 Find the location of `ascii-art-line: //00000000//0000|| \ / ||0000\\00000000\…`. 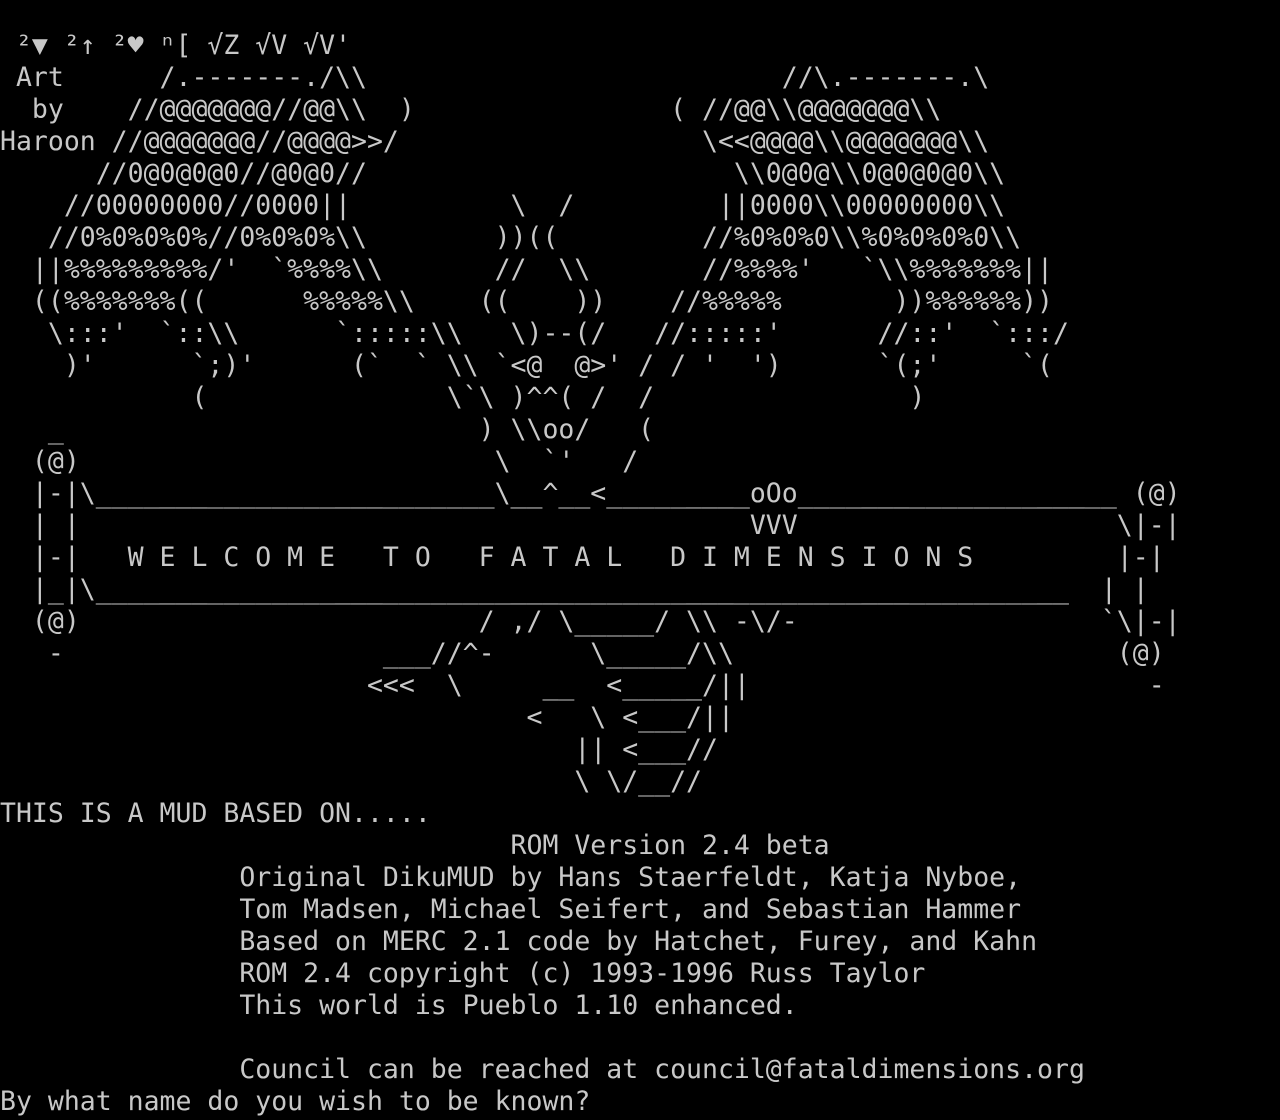

ascii-art-line: //00000000//0000|| \ / ||0000\\00000000\… is located at coordinates (503, 205).